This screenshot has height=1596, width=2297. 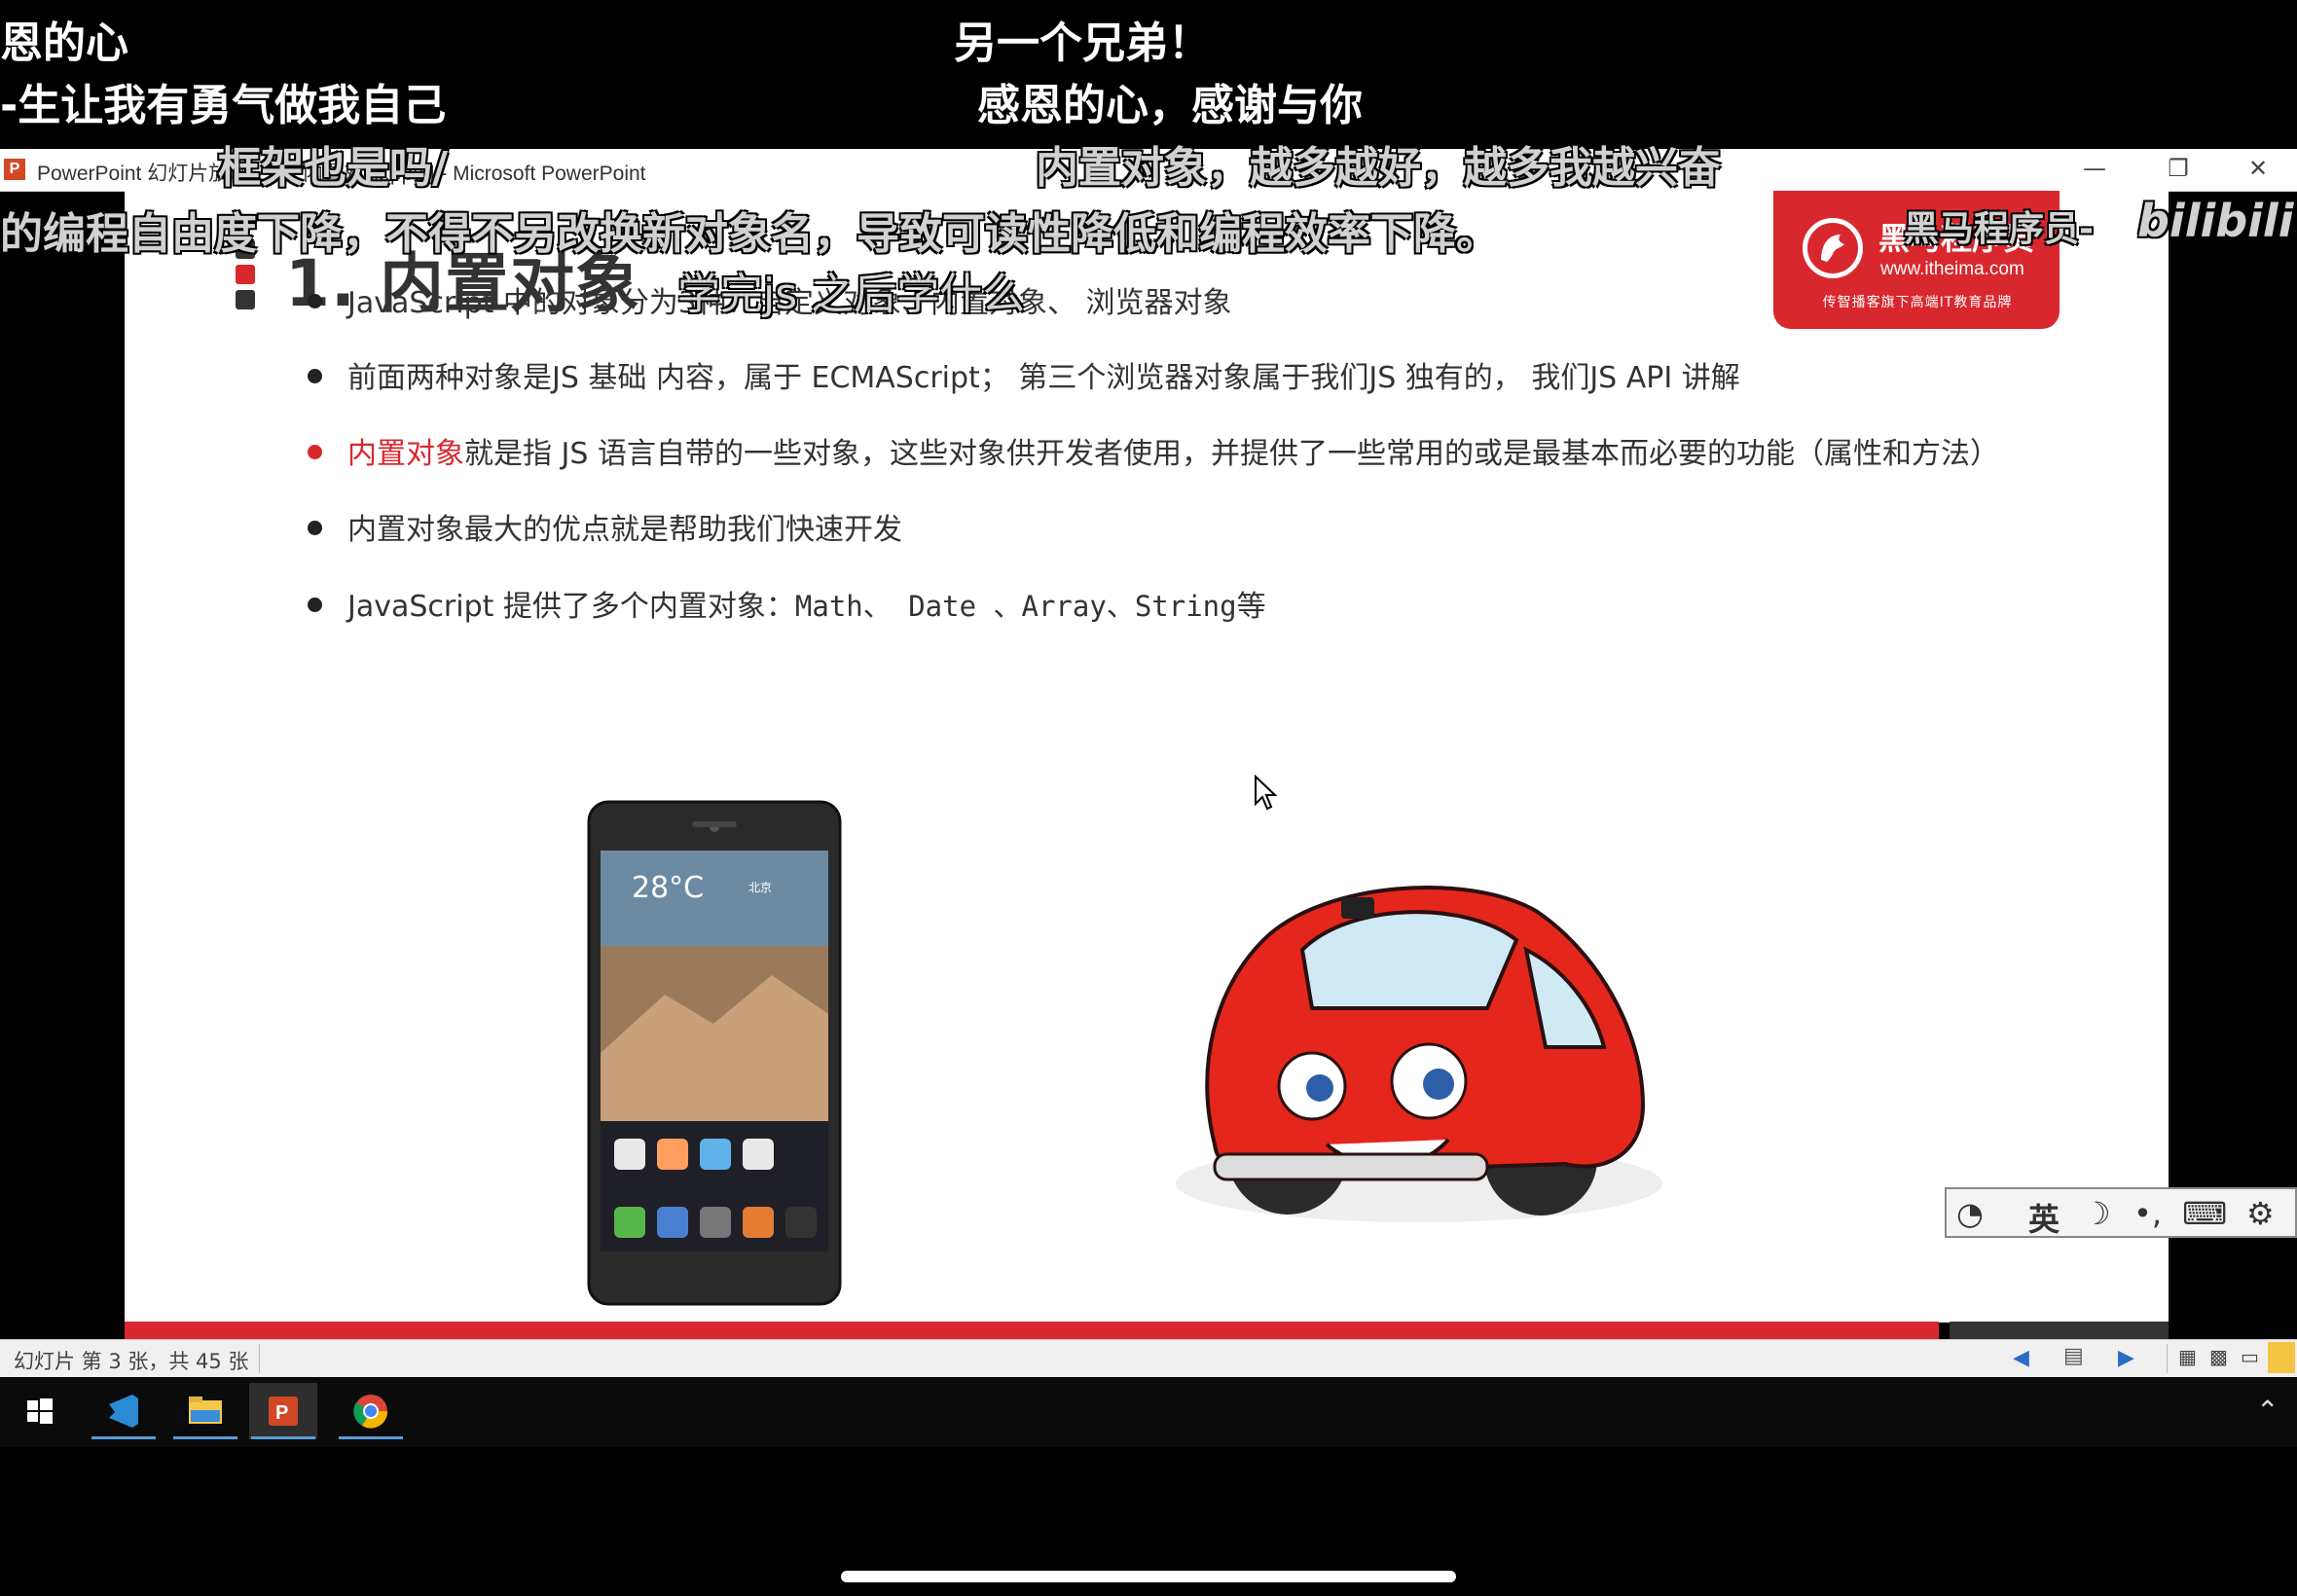 I want to click on horse-logo-icon, so click(x=1833, y=248).